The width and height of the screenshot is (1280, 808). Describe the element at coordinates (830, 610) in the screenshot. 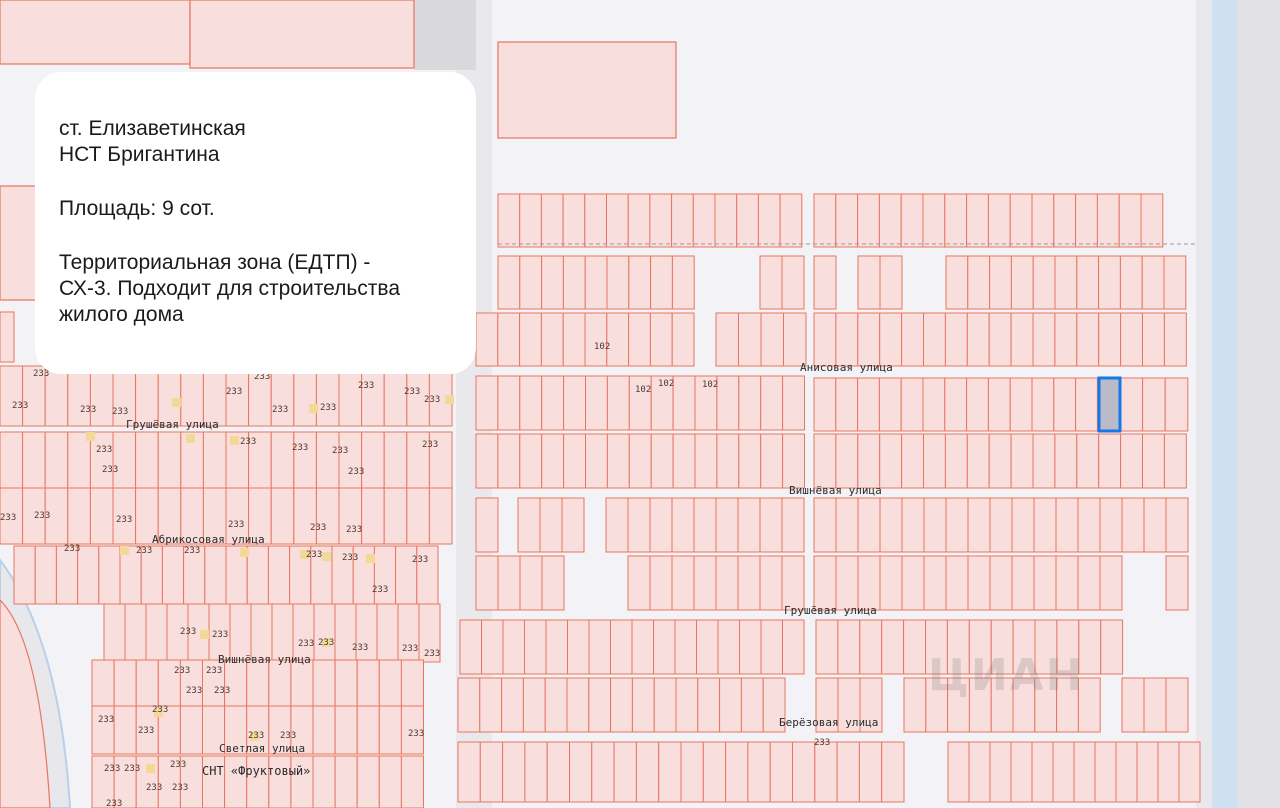

I see `street-label-grushevaya: Грушёвая улица` at that location.